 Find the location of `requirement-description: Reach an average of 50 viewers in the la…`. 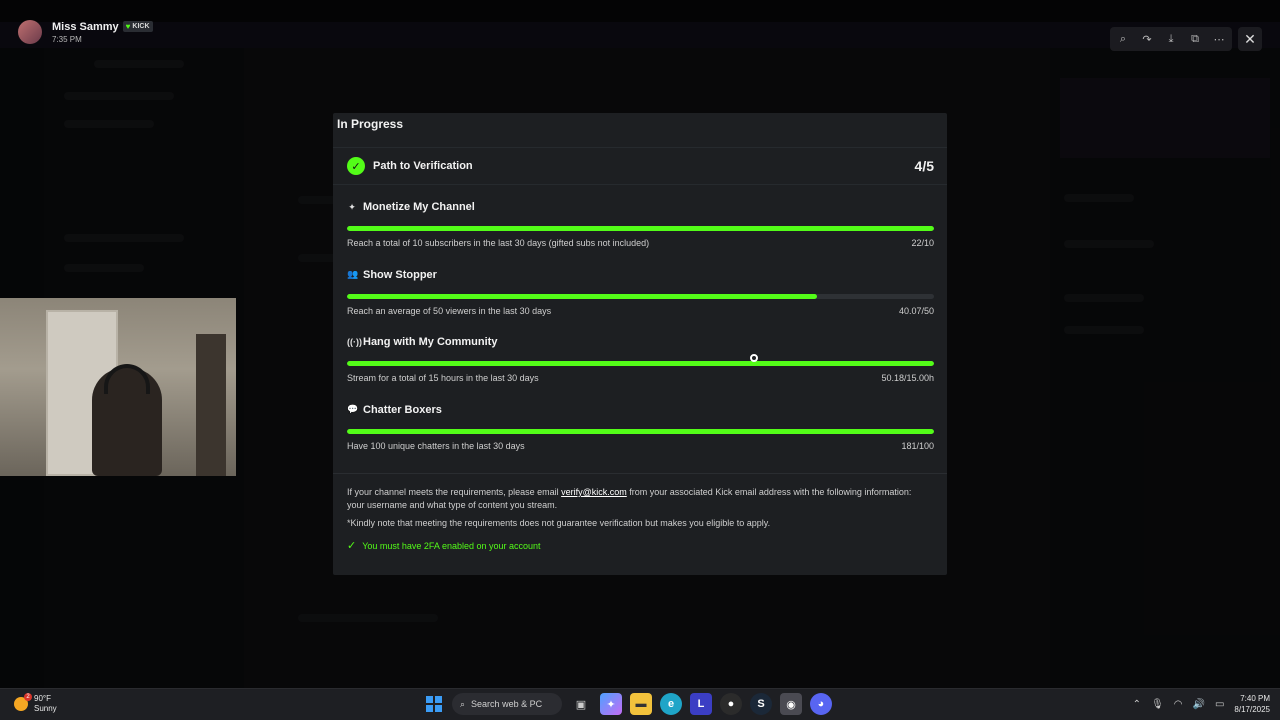

requirement-description: Reach an average of 50 viewers in the la… is located at coordinates (449, 310).